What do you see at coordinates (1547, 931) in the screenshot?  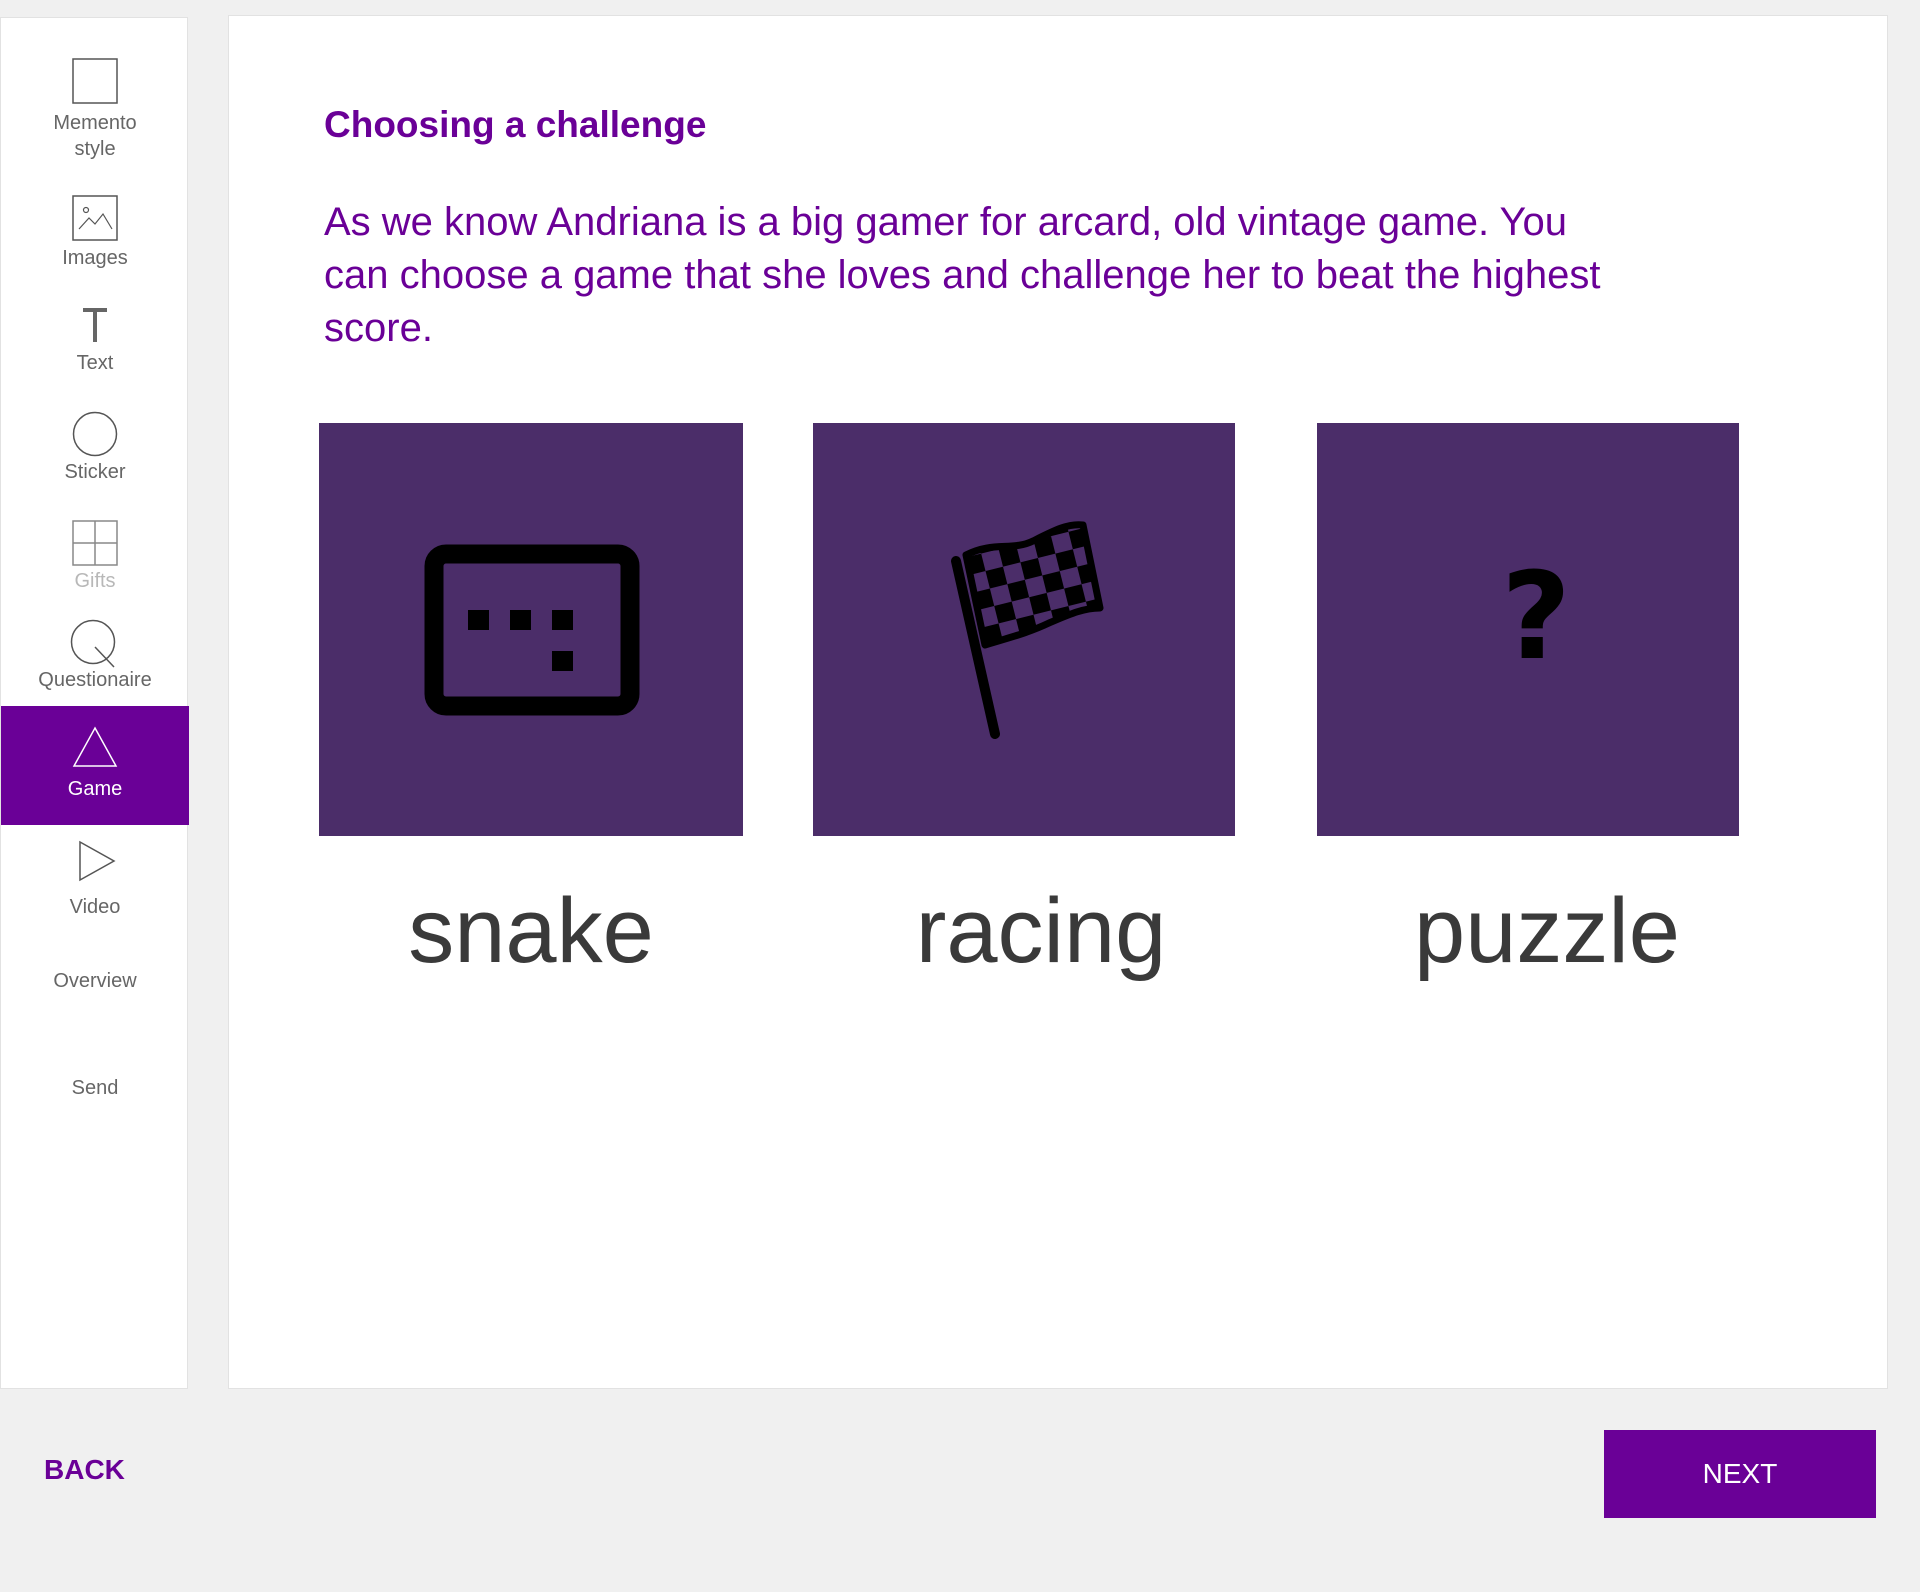 I see `game-label-puzzle: puzzle` at bounding box center [1547, 931].